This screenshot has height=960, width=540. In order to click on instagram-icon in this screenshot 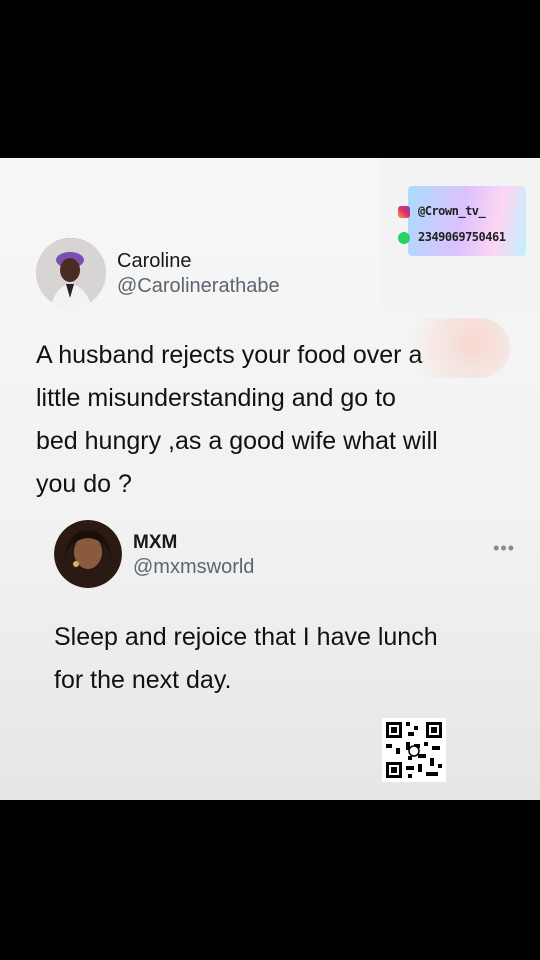, I will do `click(404, 211)`.